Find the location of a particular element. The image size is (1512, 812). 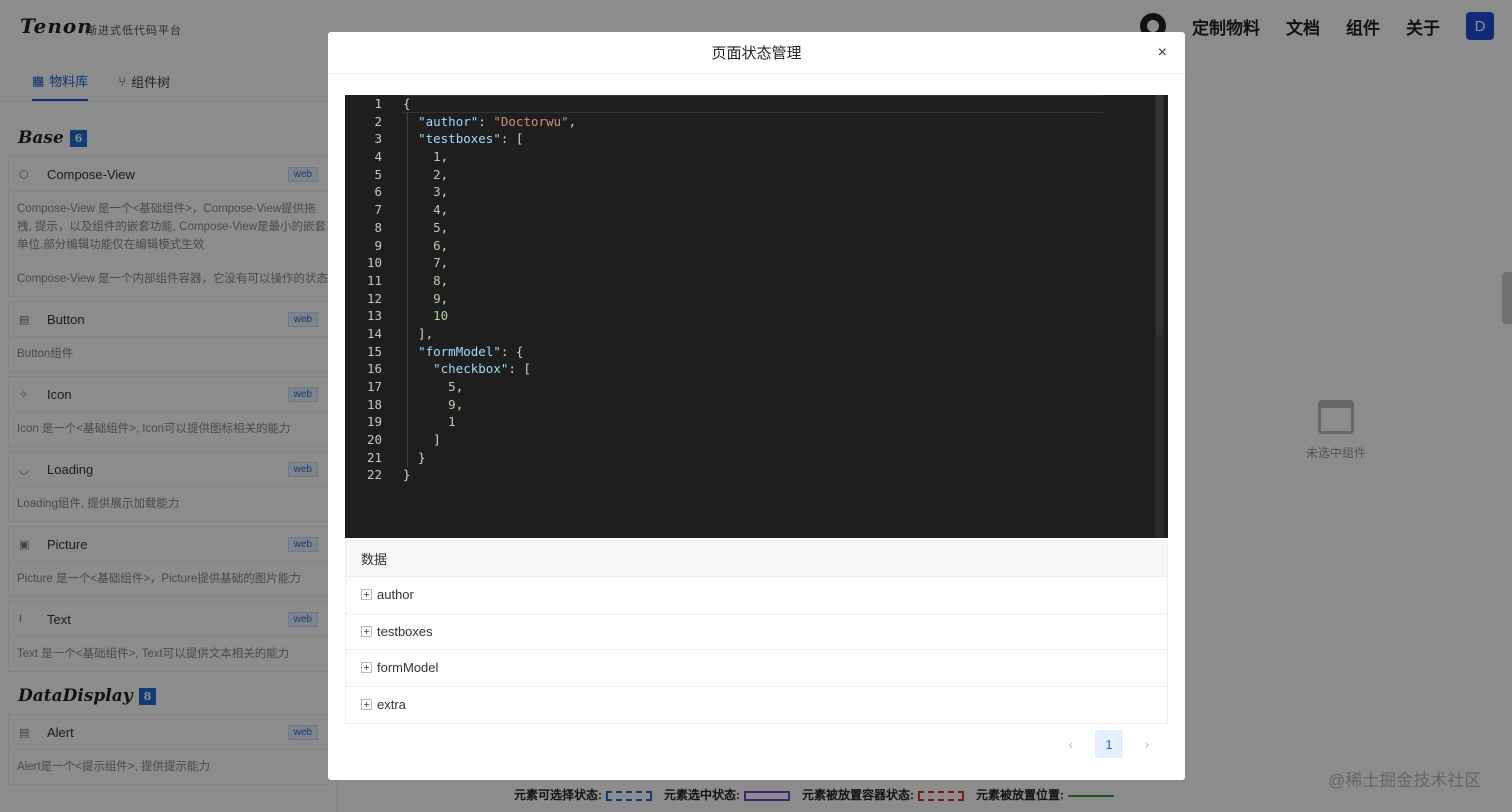

line-number: 2 is located at coordinates (378, 121).